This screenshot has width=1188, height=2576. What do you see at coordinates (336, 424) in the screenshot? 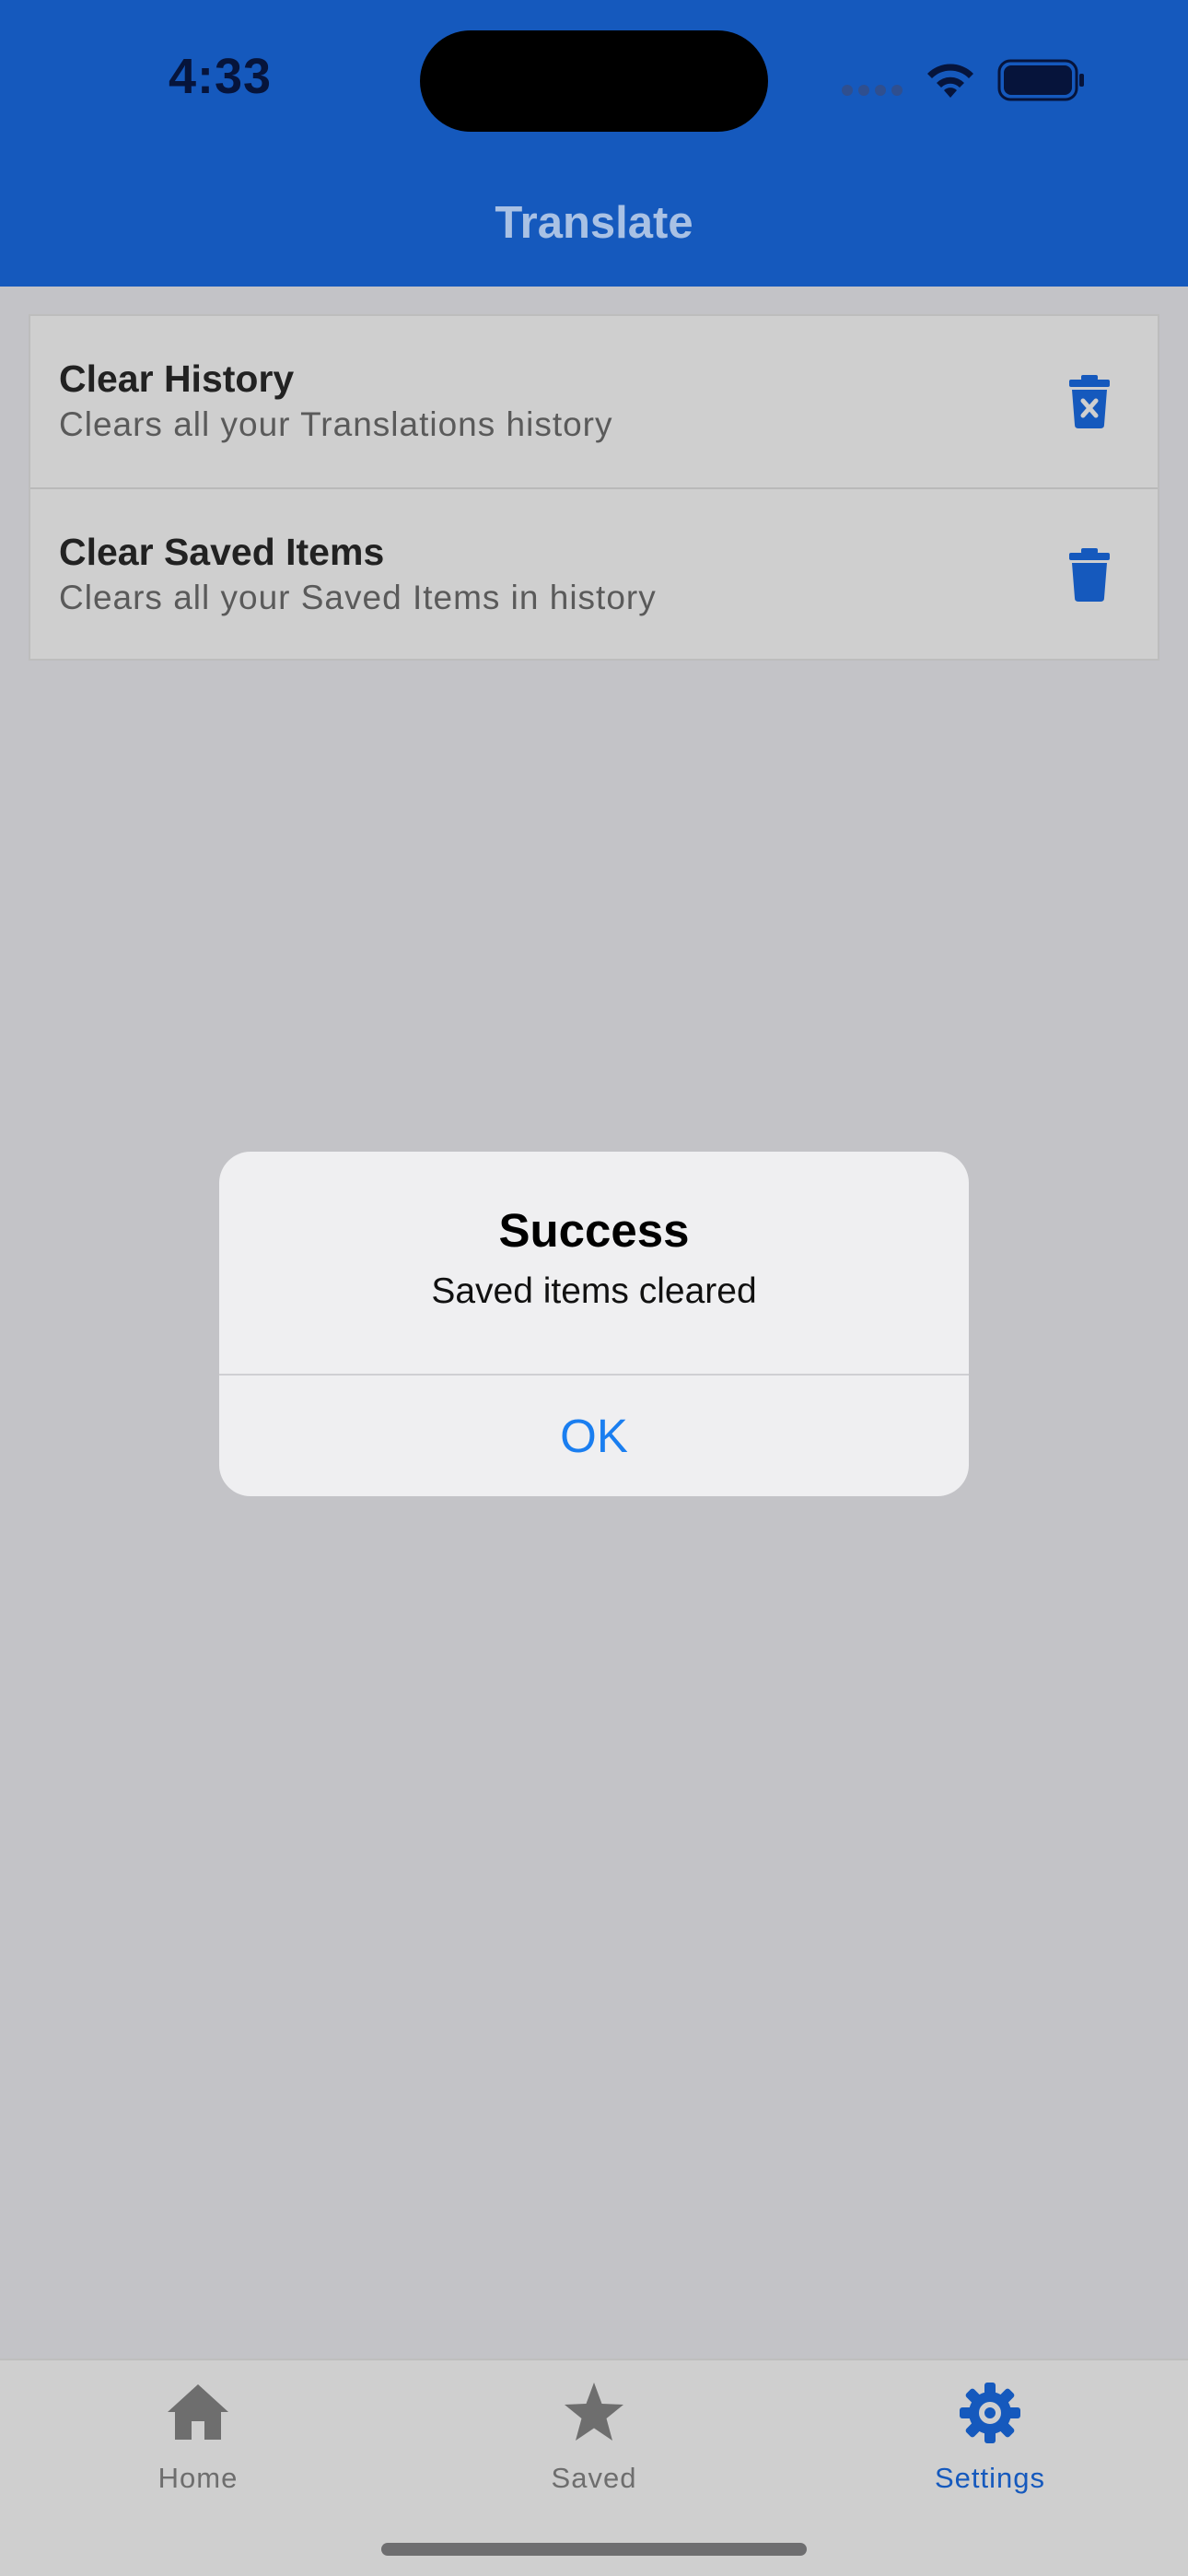
I see `row-subtitle: Clears all your Translations history` at bounding box center [336, 424].